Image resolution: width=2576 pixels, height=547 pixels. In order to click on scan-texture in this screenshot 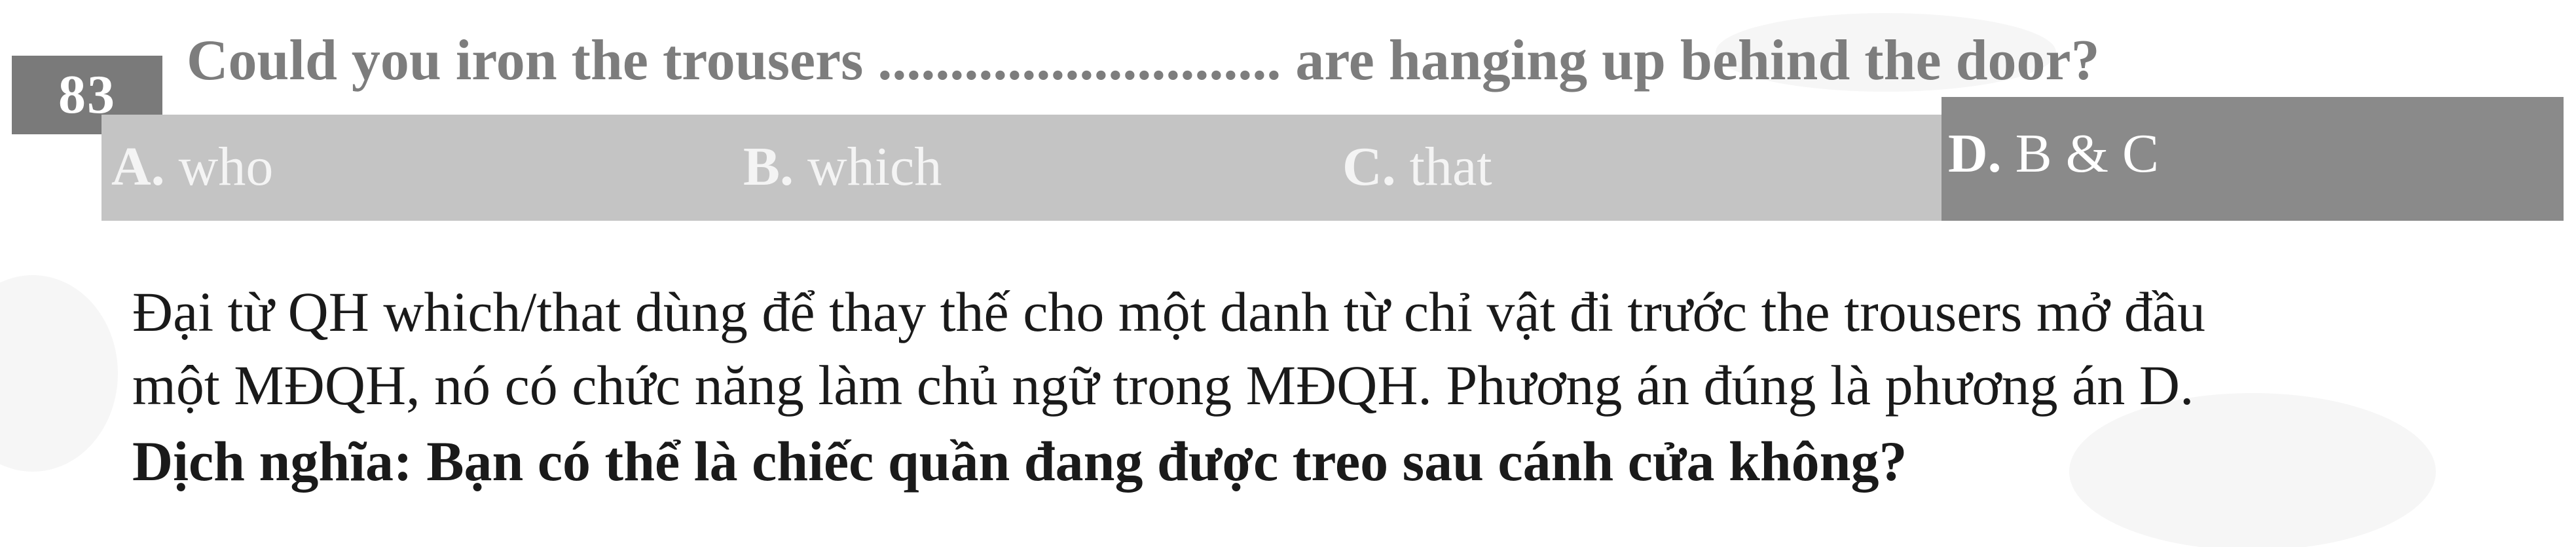, I will do `click(59, 374)`.